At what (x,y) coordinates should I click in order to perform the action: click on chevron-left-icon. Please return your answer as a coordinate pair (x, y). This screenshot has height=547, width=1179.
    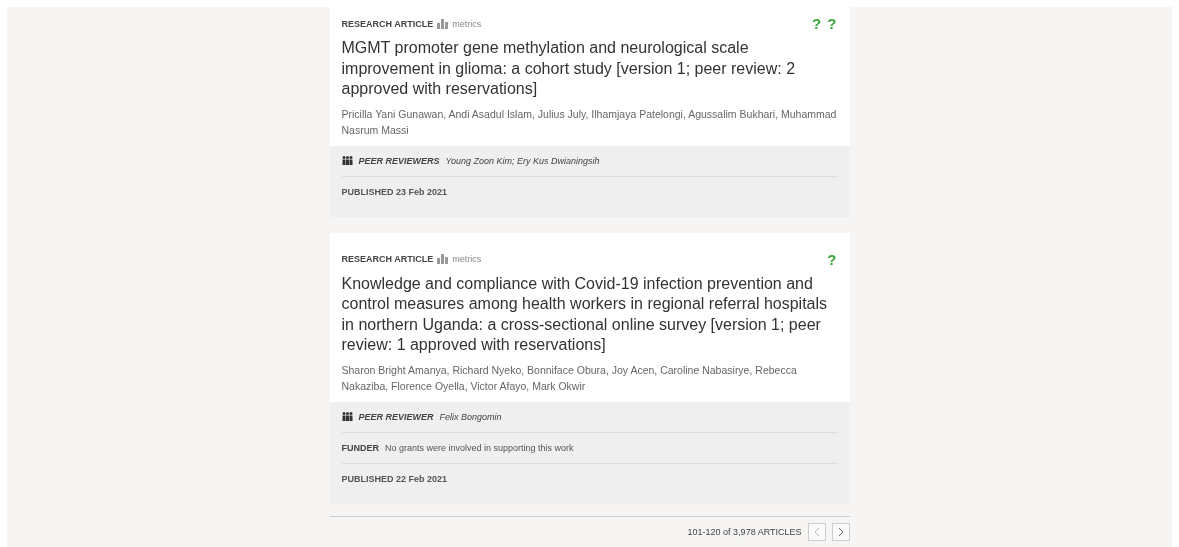
    Looking at the image, I should click on (816, 531).